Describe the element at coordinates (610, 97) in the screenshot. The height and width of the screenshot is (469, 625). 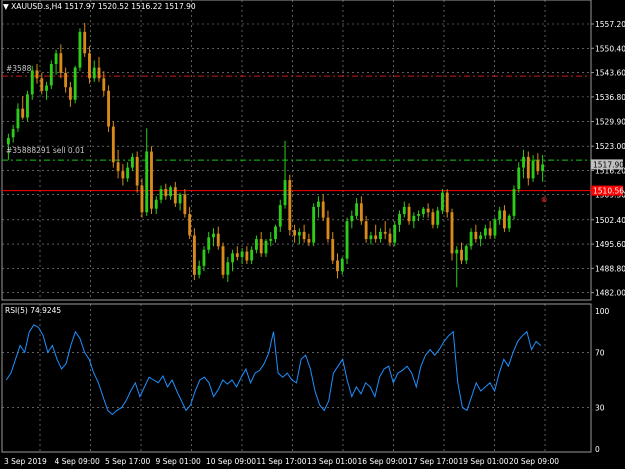
I see `price-tick-label: 1536.80` at that location.